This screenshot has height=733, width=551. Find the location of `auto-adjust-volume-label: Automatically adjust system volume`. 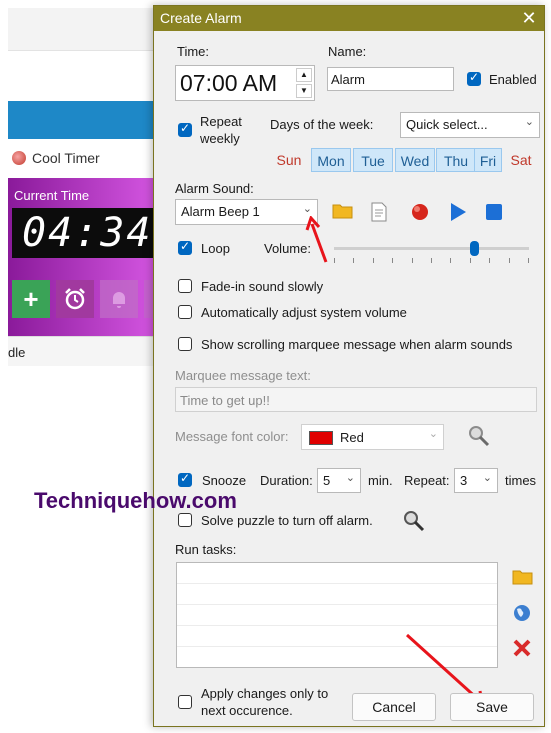

auto-adjust-volume-label: Automatically adjust system volume is located at coordinates (304, 312).